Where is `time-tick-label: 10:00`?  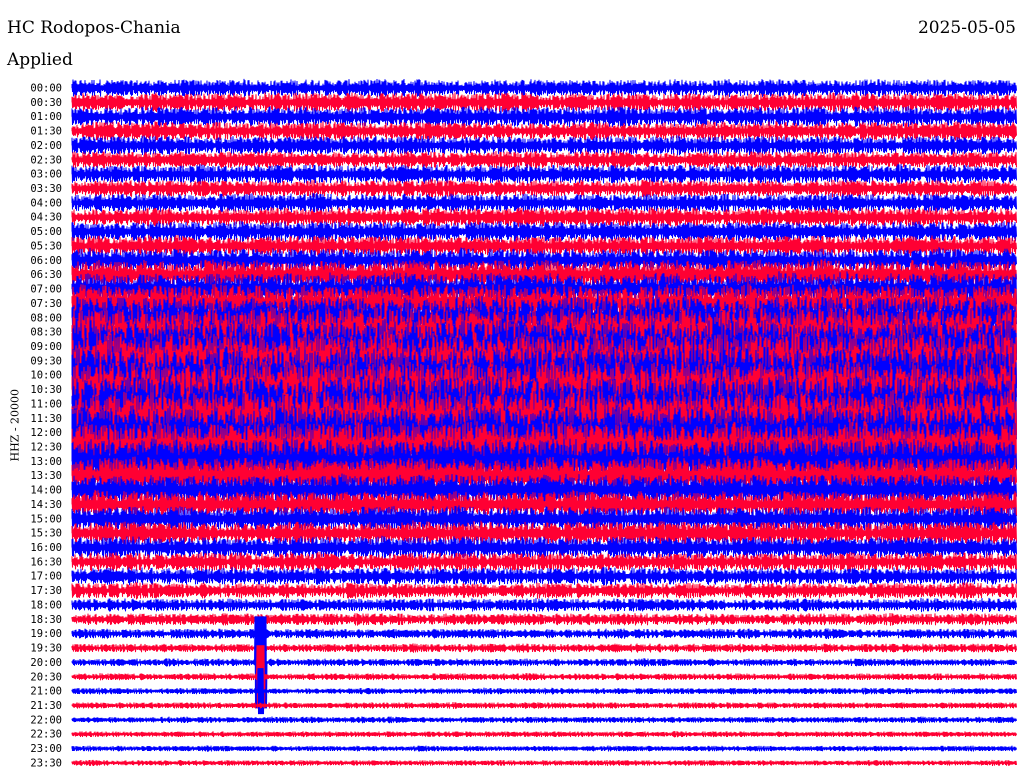 time-tick-label: 10:00 is located at coordinates (46, 376).